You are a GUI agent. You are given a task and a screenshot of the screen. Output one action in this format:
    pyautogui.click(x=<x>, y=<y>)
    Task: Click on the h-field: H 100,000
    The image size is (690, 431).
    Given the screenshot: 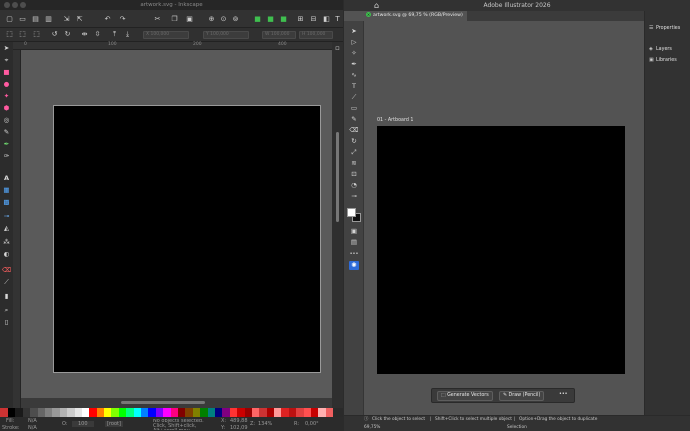 What is the action you would take?
    pyautogui.click(x=316, y=35)
    